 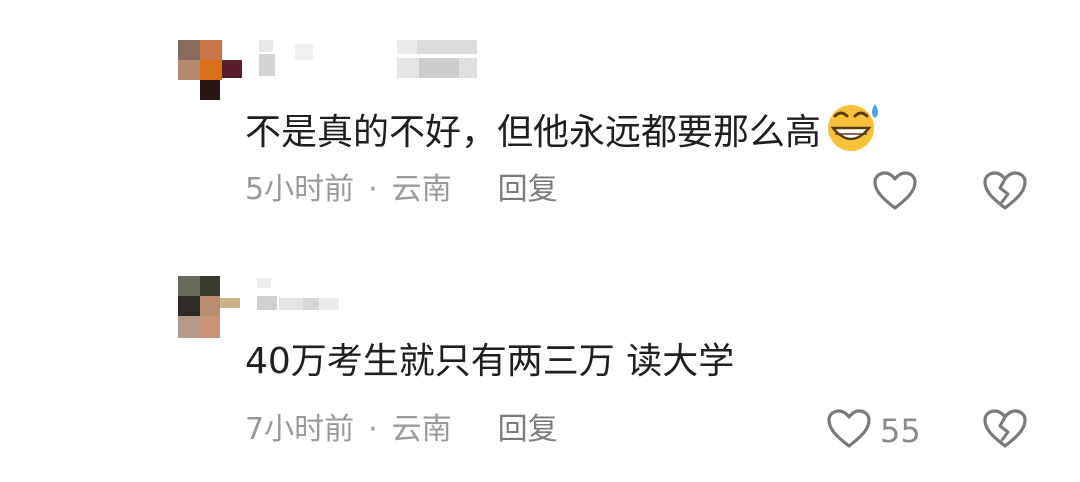 I want to click on like-button, so click(x=895, y=193).